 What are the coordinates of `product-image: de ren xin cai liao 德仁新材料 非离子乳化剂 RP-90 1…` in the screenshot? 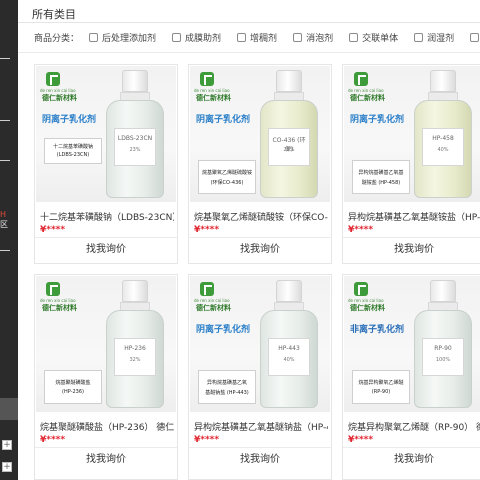 It's located at (412, 344).